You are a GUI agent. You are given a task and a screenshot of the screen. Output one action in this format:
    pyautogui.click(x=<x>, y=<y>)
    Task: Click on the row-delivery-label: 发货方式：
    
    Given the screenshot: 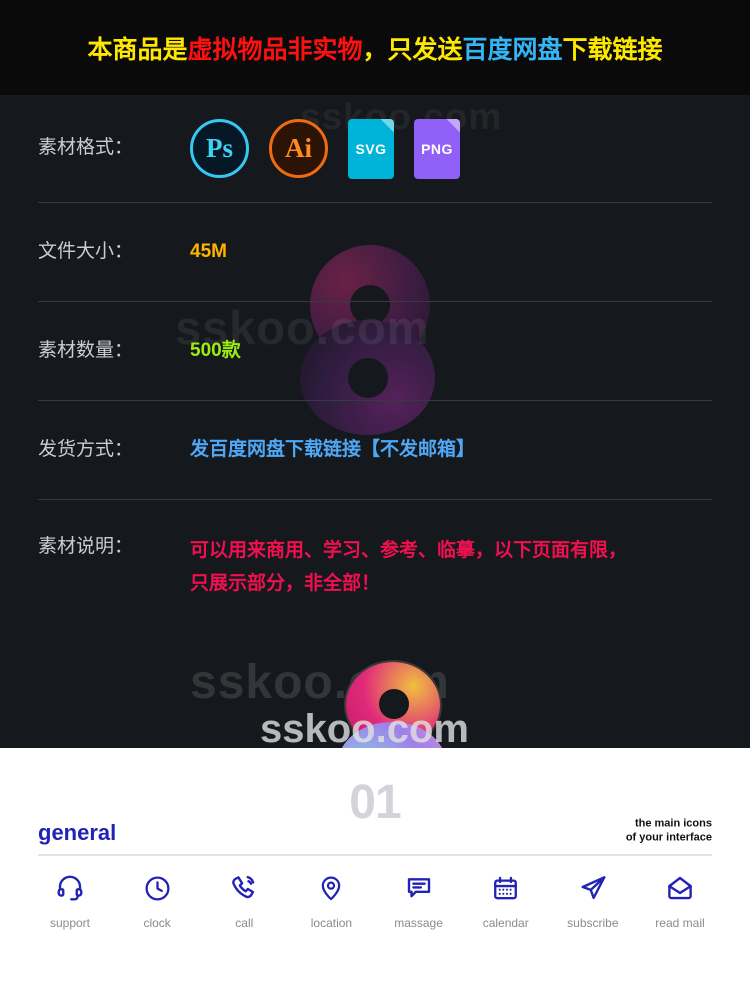 What is the action you would take?
    pyautogui.click(x=86, y=449)
    